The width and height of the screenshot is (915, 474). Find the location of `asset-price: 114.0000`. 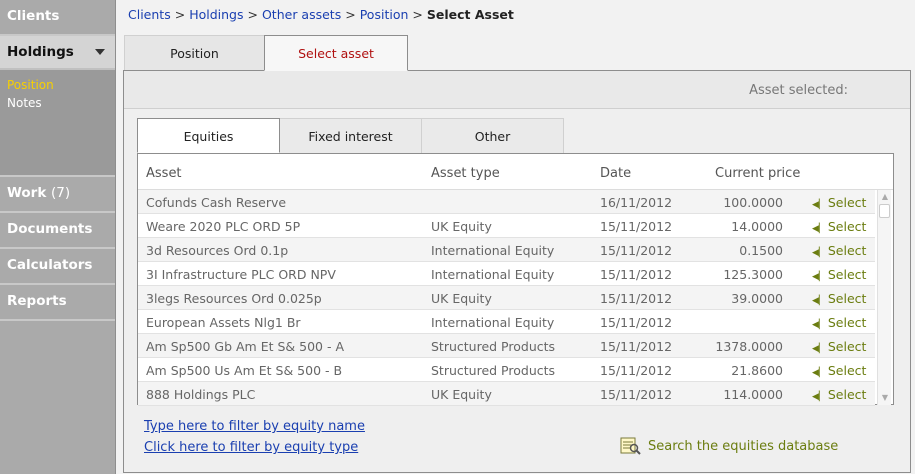

asset-price: 114.0000 is located at coordinates (753, 394).